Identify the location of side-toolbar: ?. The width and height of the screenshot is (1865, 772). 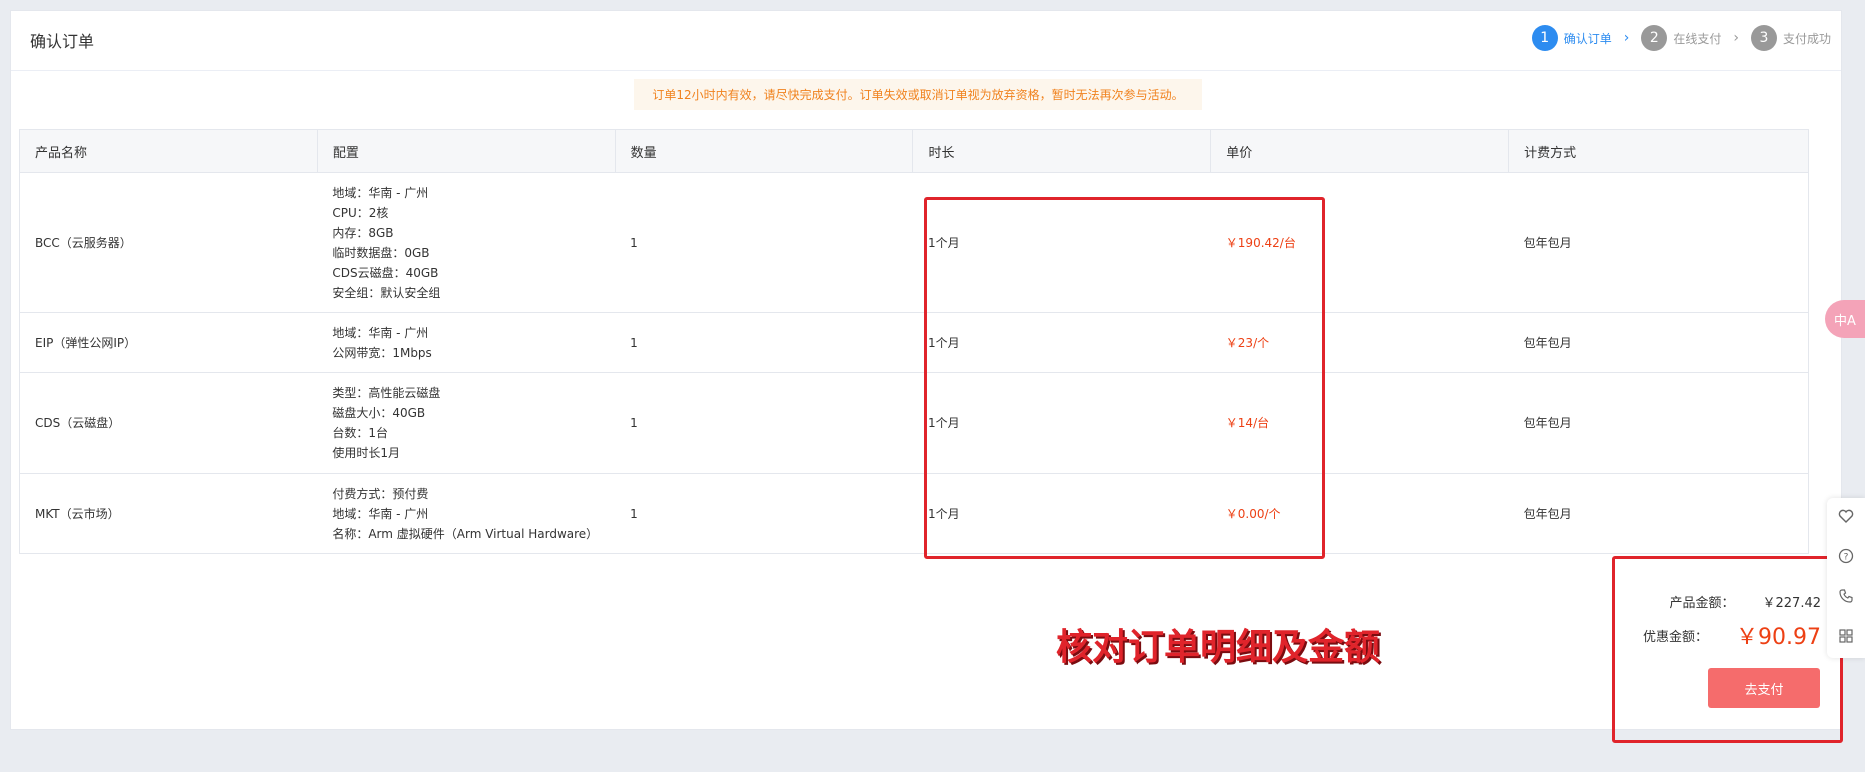
(1846, 578).